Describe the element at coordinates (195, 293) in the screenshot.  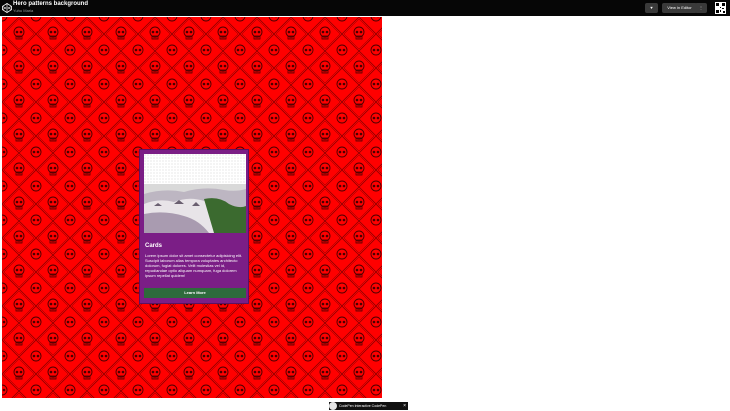
I see `learn-more-button: Learn More` at that location.